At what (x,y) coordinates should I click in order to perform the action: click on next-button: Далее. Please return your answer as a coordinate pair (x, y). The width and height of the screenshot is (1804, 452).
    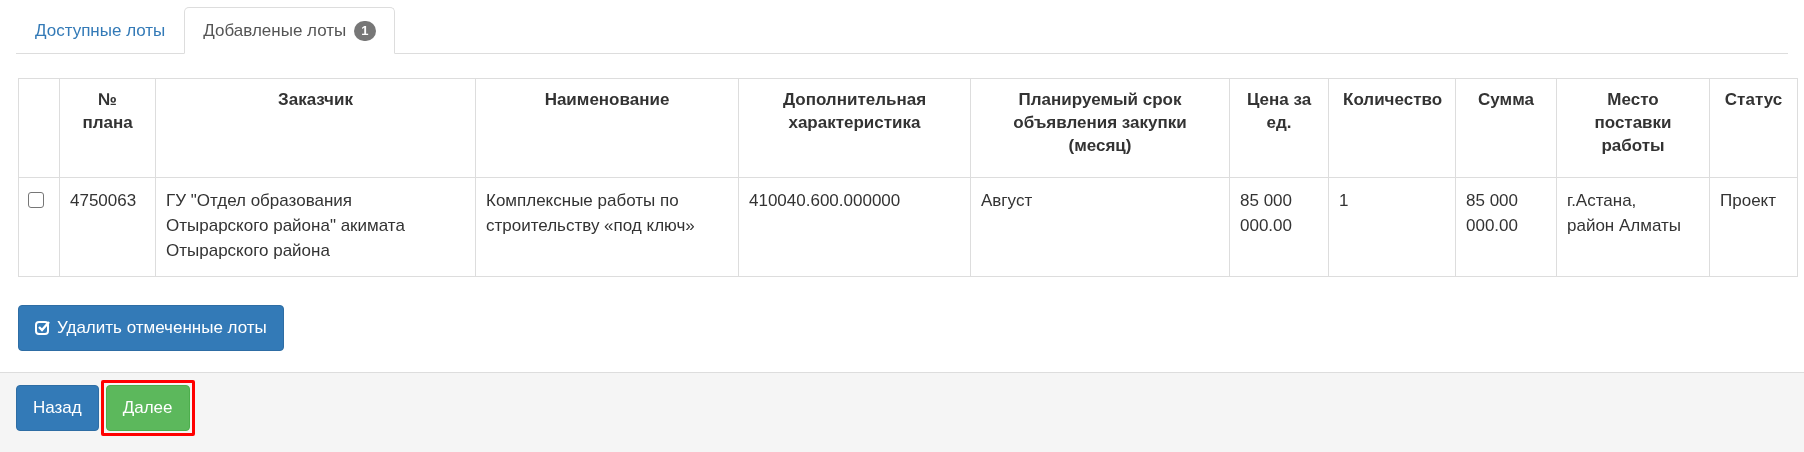
    Looking at the image, I should click on (147, 408).